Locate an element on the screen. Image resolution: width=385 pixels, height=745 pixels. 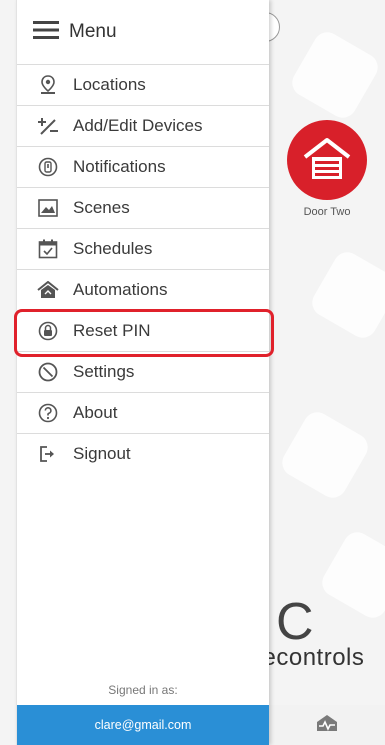
menu-item-schedules: Schedules is located at coordinates (143, 249).